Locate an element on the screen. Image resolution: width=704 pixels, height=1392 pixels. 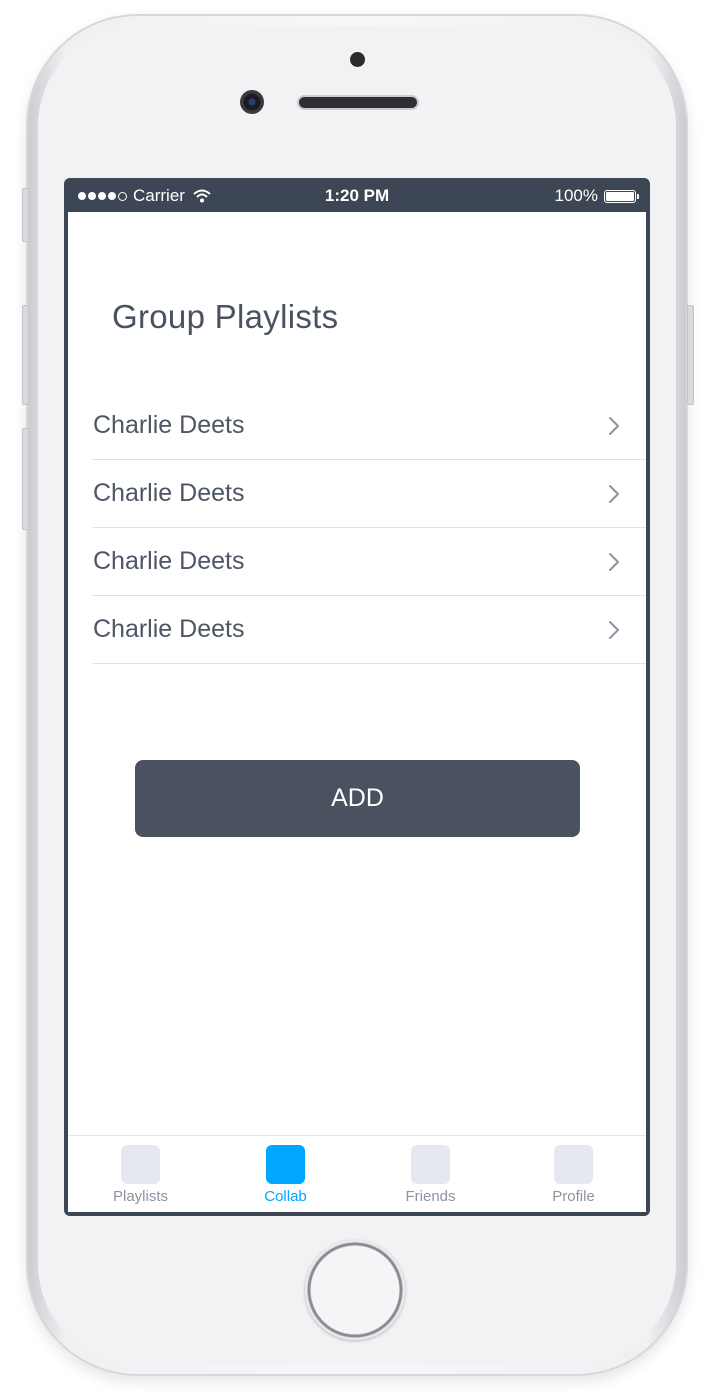
tab-playlists: Playlists is located at coordinates (140, 1174).